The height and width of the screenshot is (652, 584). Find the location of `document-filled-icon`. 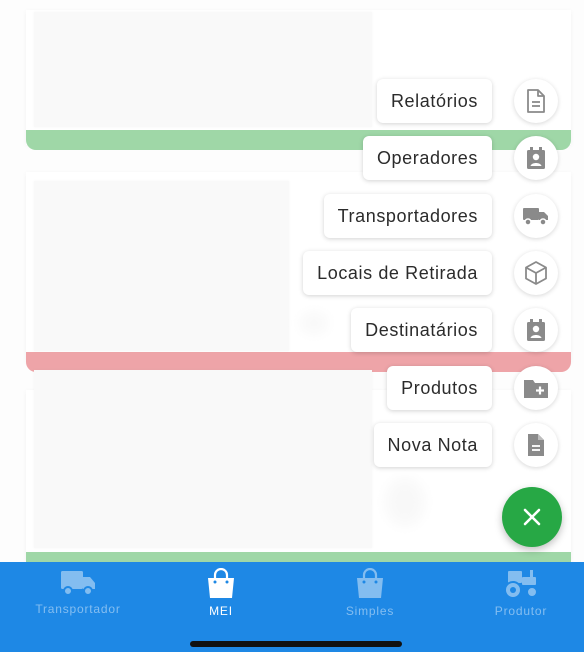

document-filled-icon is located at coordinates (536, 445).